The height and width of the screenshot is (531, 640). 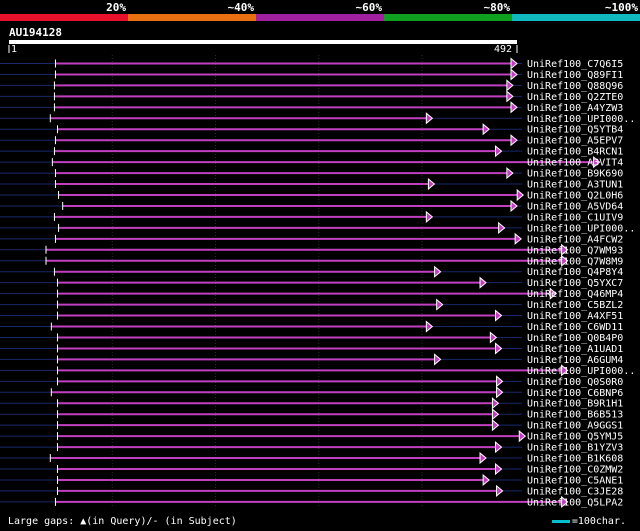 What do you see at coordinates (575, 174) in the screenshot?
I see `hit-name: UniRef100_B9K690` at bounding box center [575, 174].